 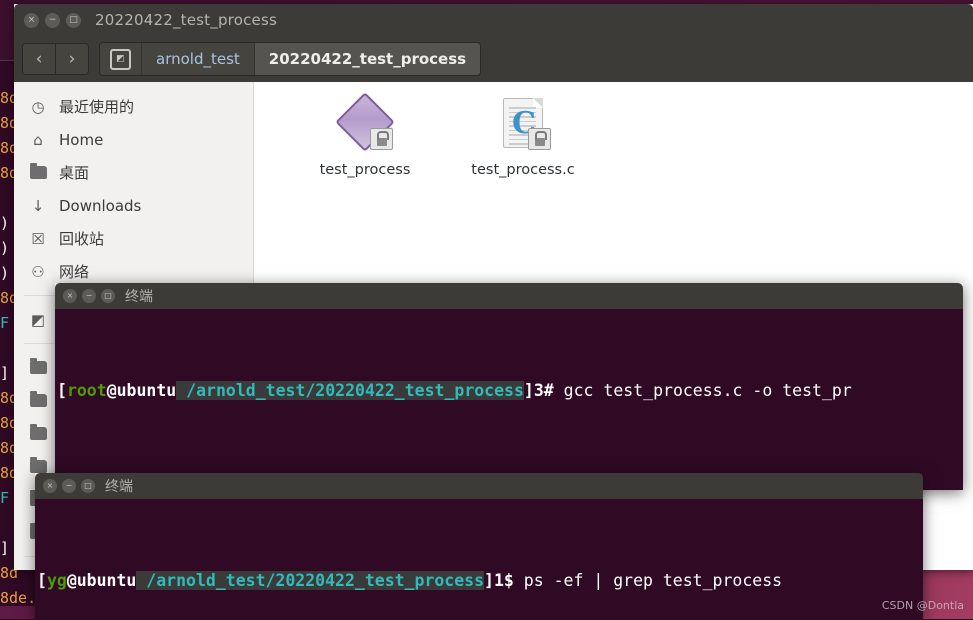 I want to click on prompt-user: yg, so click(x=56, y=580).